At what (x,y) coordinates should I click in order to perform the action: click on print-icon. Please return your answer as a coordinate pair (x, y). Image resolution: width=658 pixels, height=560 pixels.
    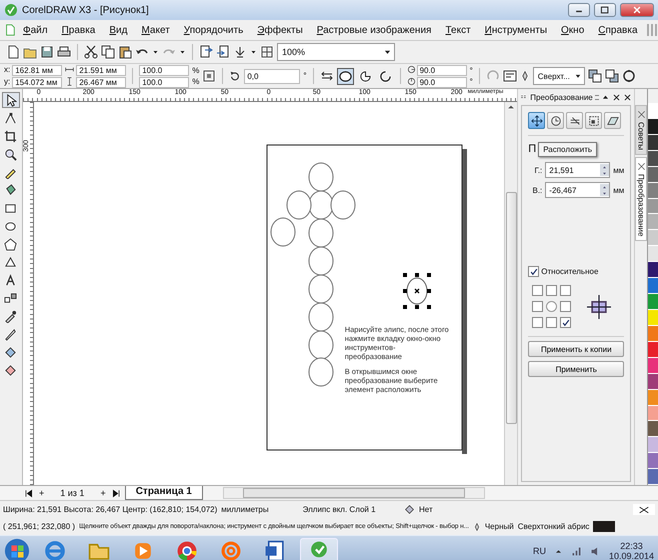
    Looking at the image, I should click on (64, 52).